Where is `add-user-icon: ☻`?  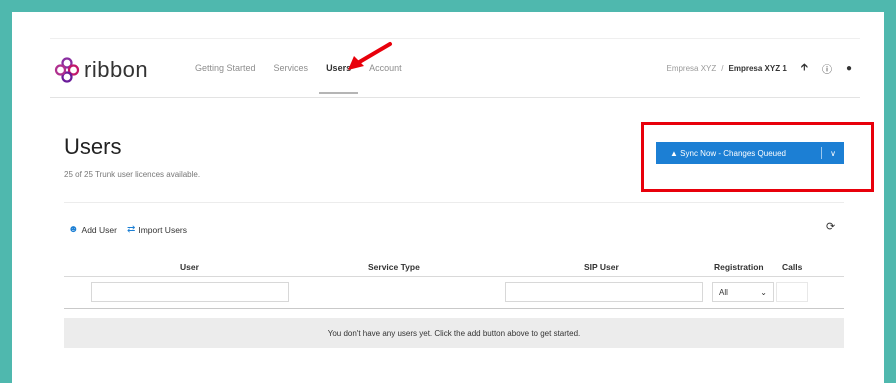
add-user-icon: ☻ is located at coordinates (73, 229).